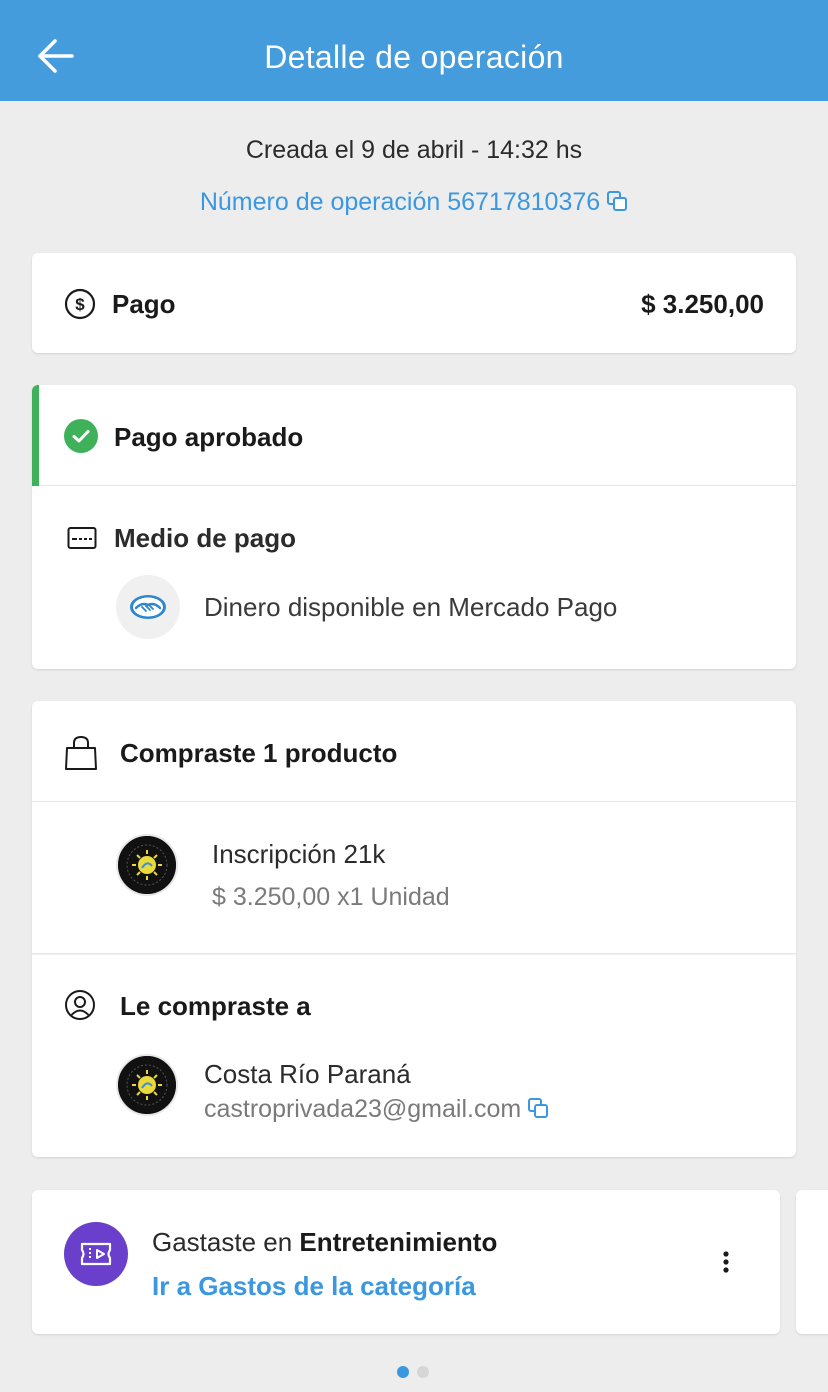  Describe the element at coordinates (400, 202) in the screenshot. I see `operation-number-text: Número de operación 56717810376` at that location.